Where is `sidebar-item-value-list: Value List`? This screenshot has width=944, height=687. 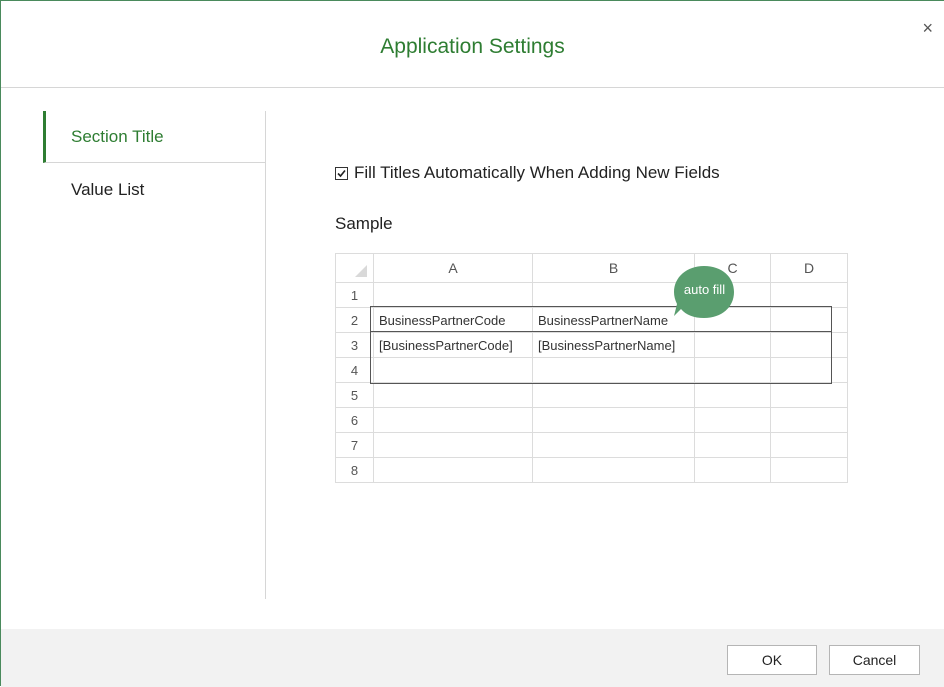
sidebar-item-value-list: Value List is located at coordinates (154, 190).